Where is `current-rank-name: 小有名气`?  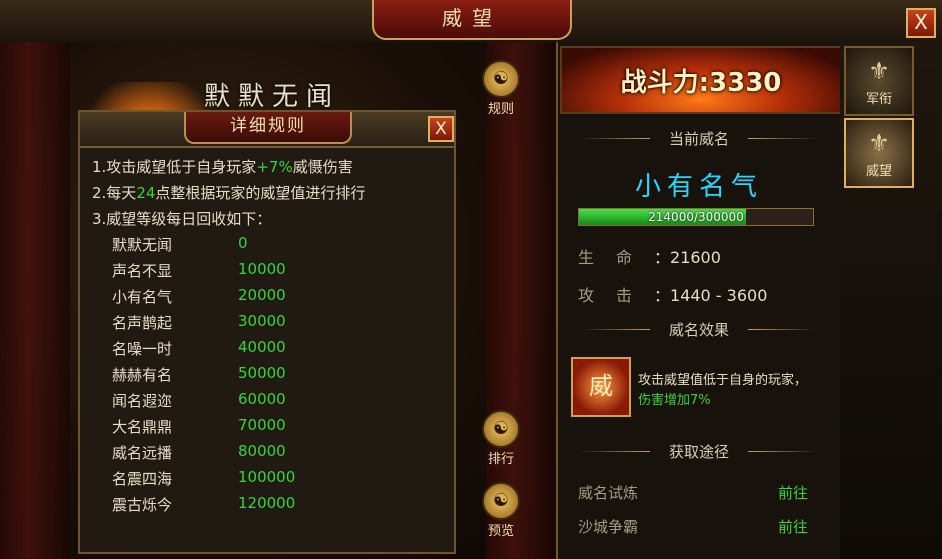
current-rank-name: 小有名气 is located at coordinates (698, 187).